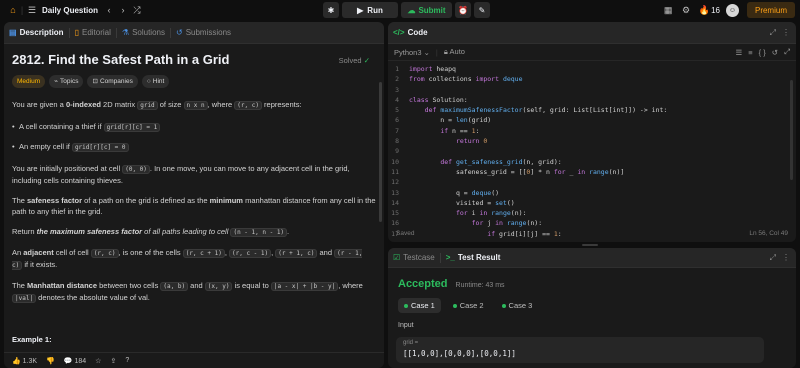 The width and height of the screenshot is (800, 368). I want to click on companies-button: ⊡ Companies, so click(112, 81).